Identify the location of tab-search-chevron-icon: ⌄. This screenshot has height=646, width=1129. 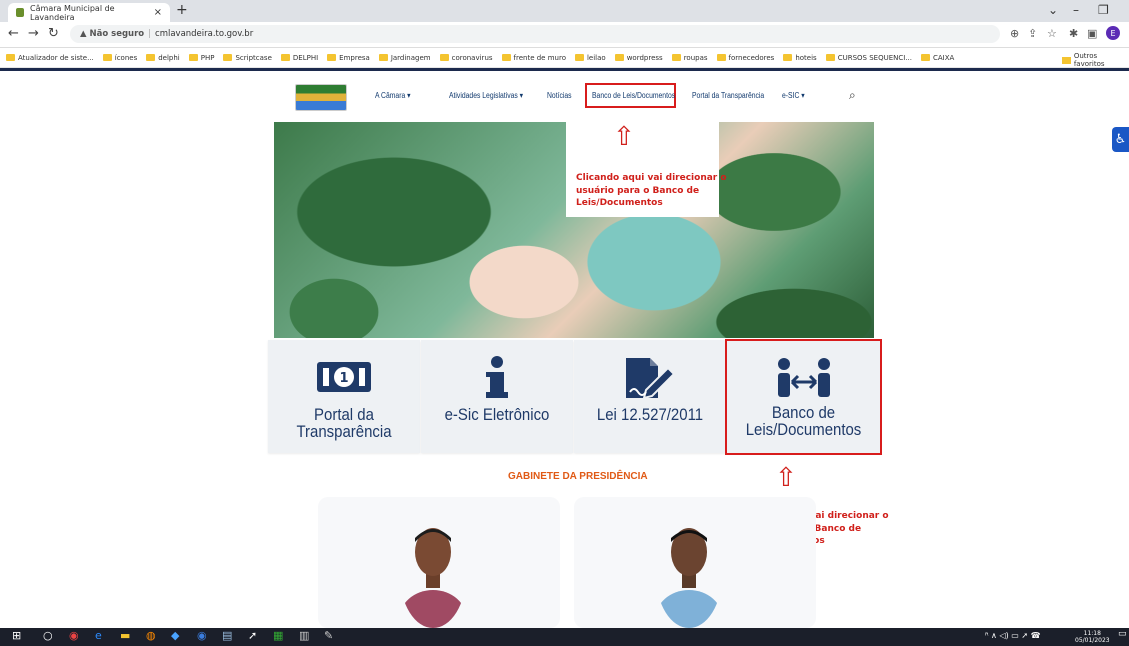
(1053, 10).